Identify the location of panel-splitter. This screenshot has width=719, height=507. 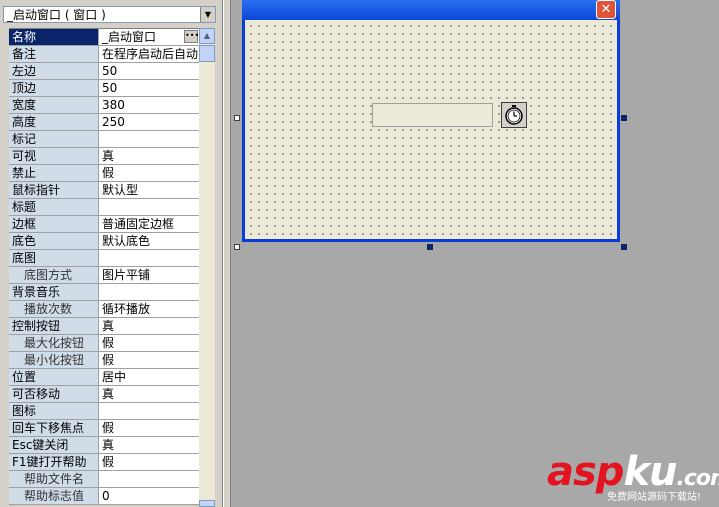
(227, 253).